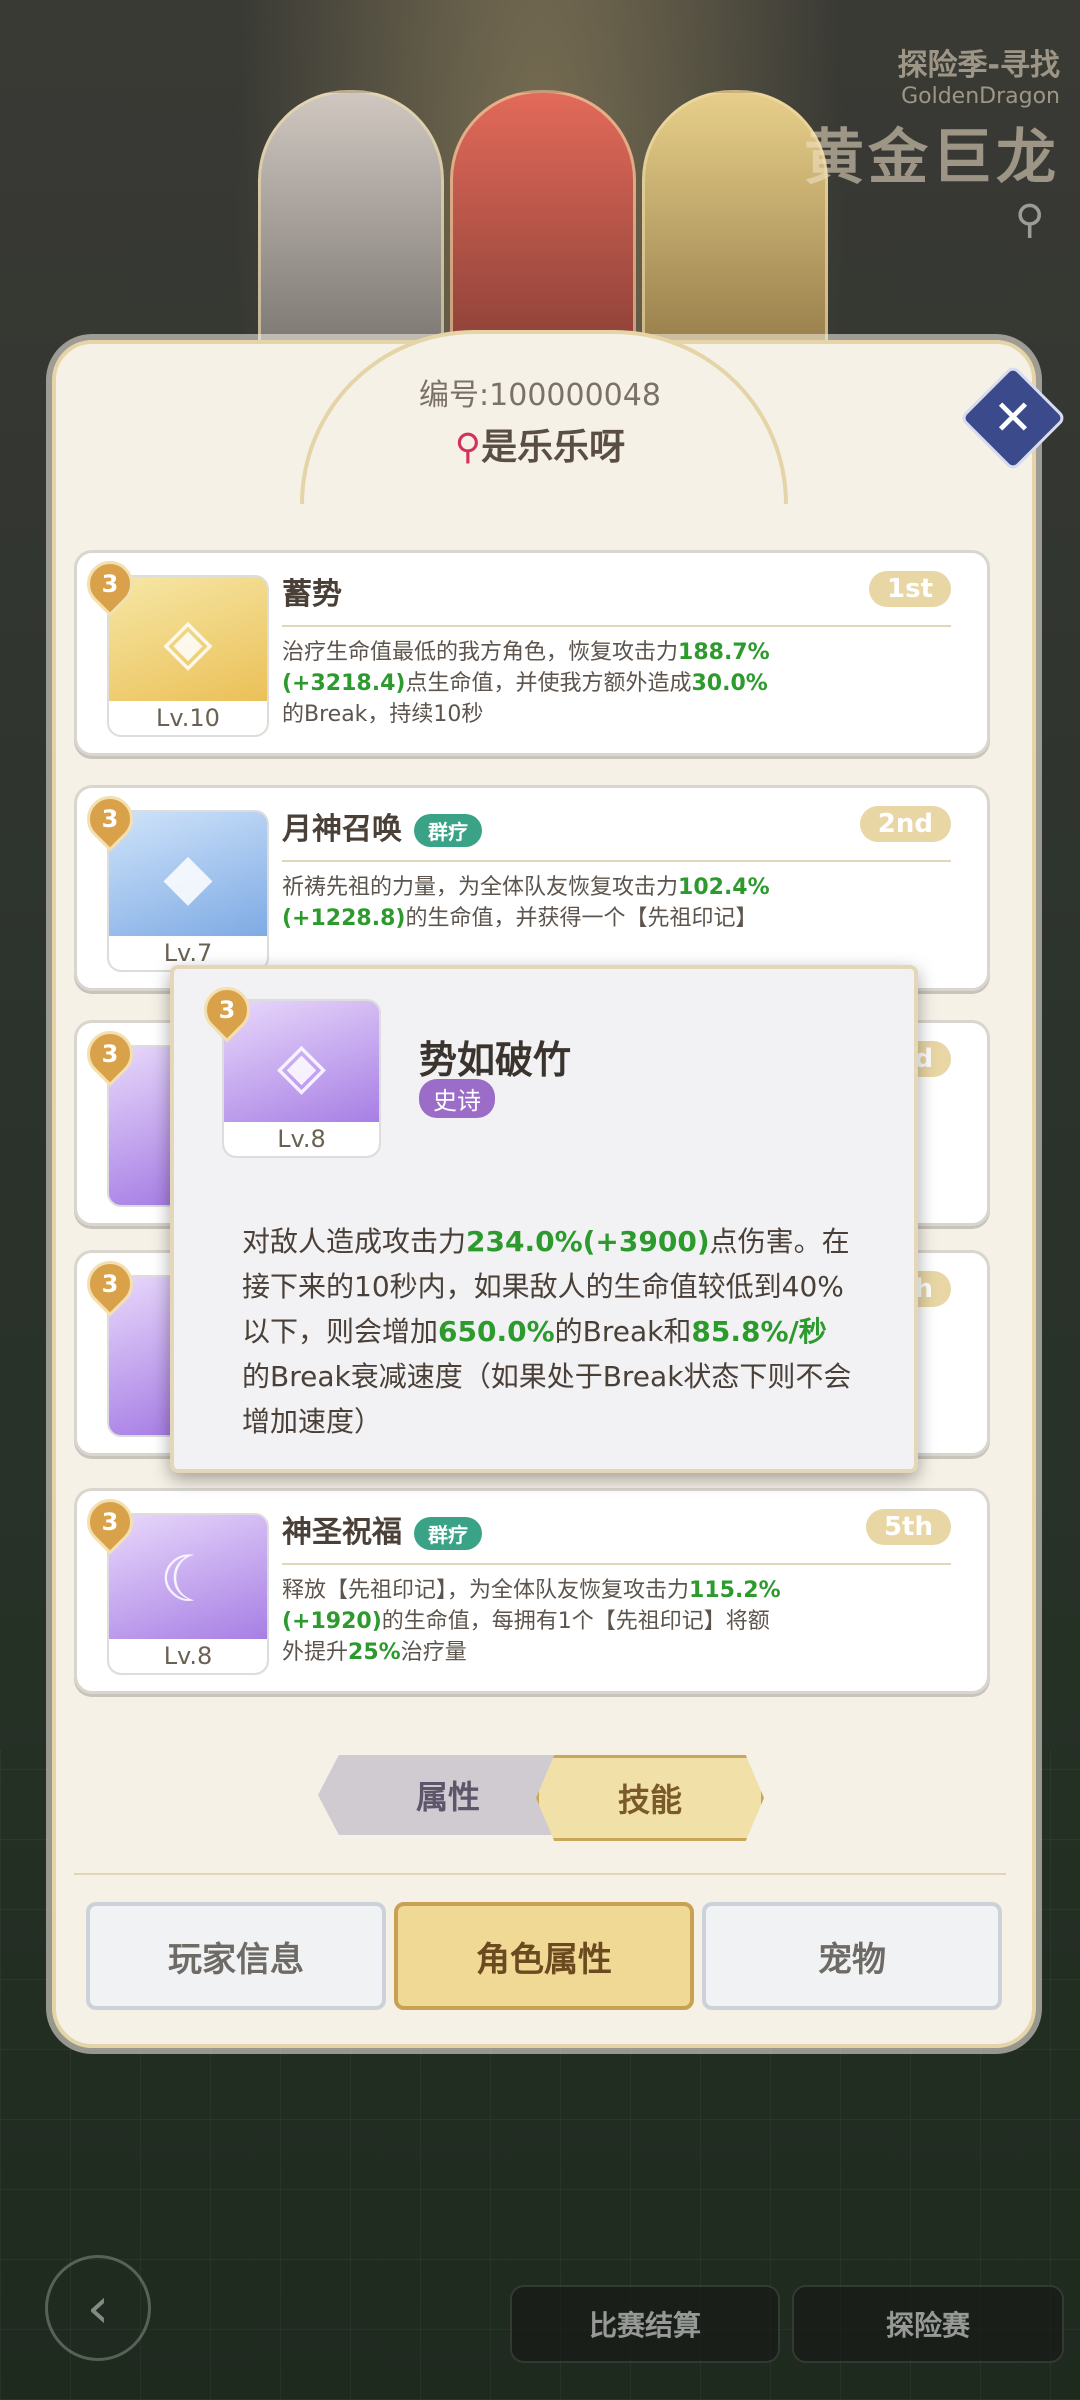  What do you see at coordinates (932, 118) in the screenshot?
I see `event-title: 探险季-寻找 GoldenDragon 黄金巨龙` at bounding box center [932, 118].